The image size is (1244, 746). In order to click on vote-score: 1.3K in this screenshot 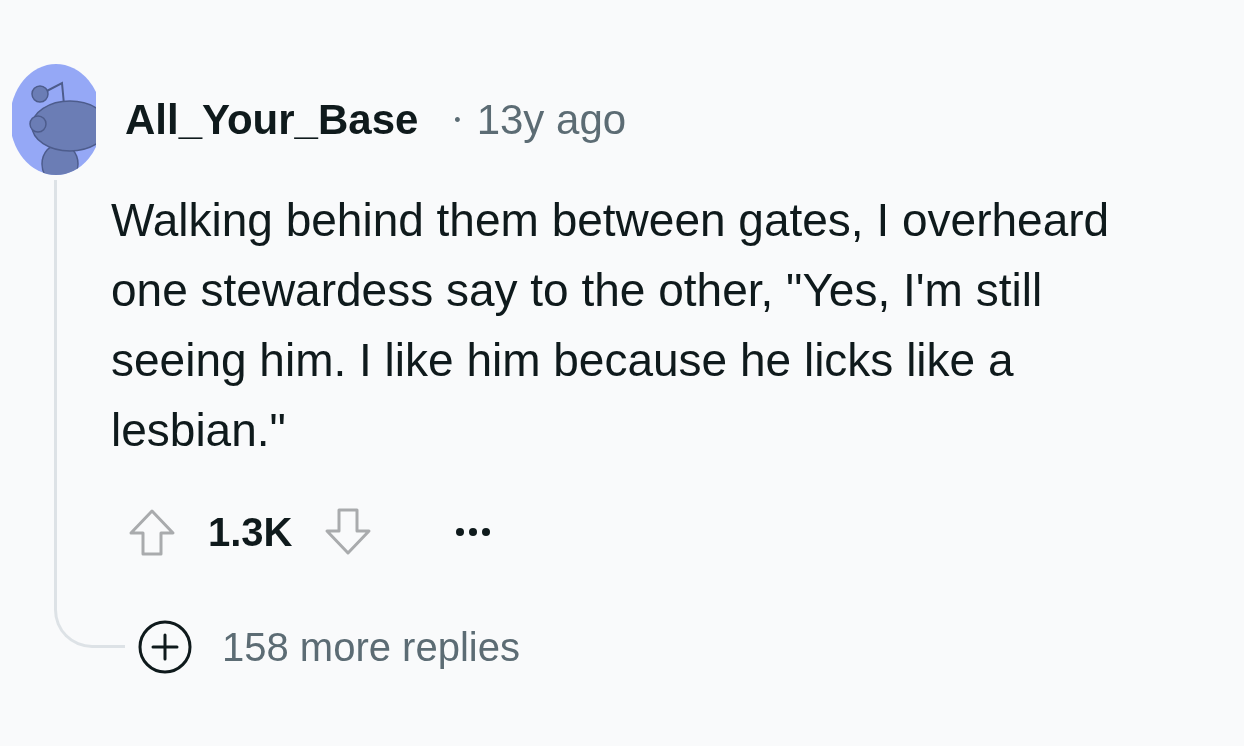, I will do `click(250, 532)`.